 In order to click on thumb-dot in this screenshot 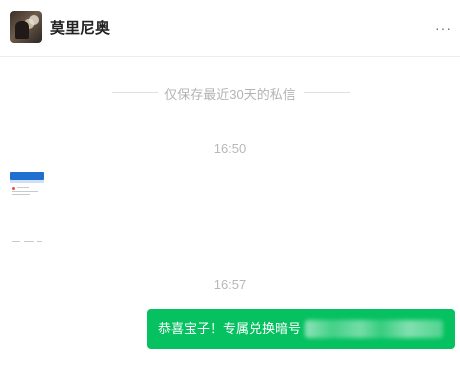, I will do `click(13, 188)`.